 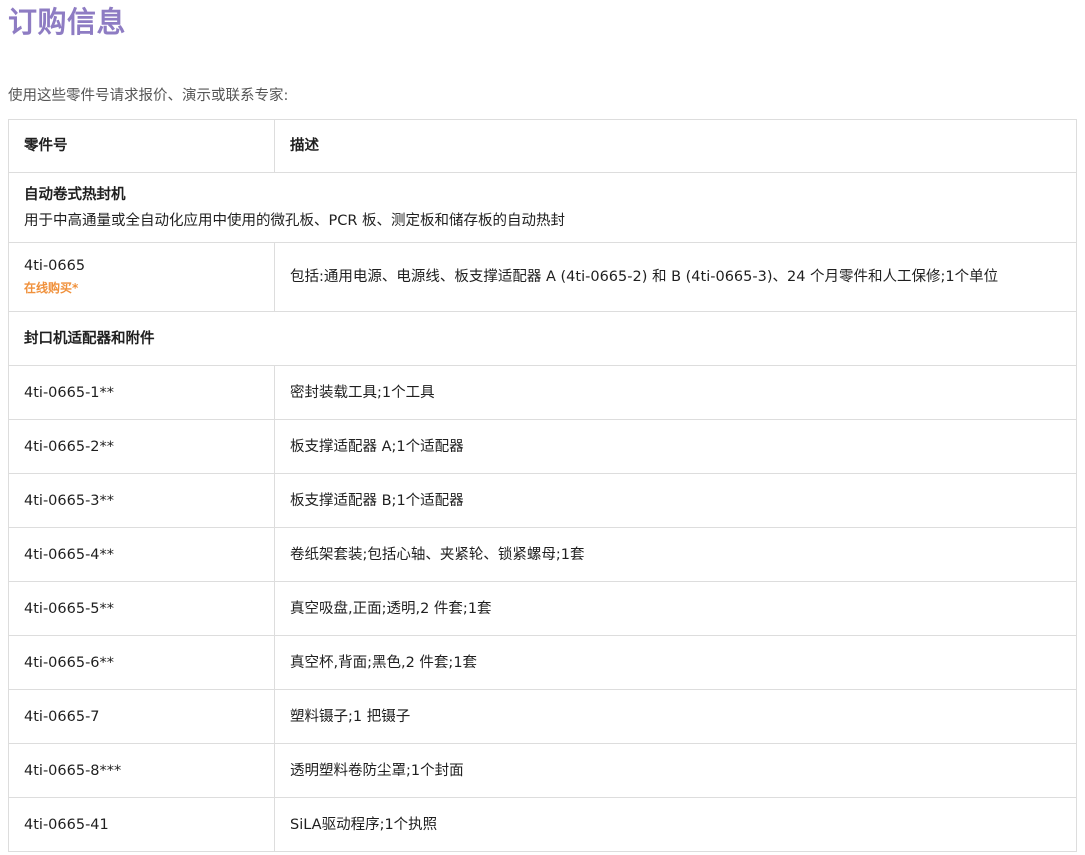 I want to click on description-cell: 真空吸盘,正面;透明,2 件套;1套, so click(x=675, y=608).